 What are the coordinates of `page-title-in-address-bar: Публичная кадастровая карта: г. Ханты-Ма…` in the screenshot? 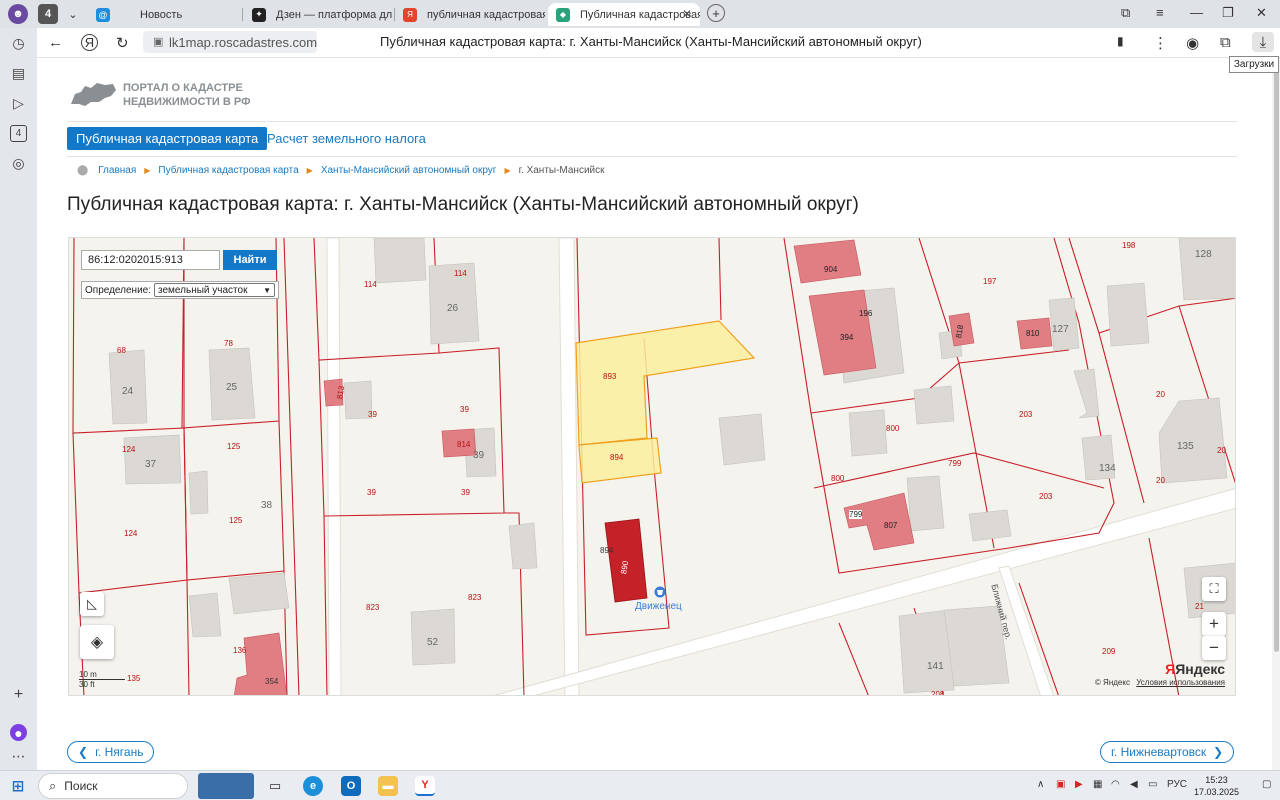 It's located at (651, 41).